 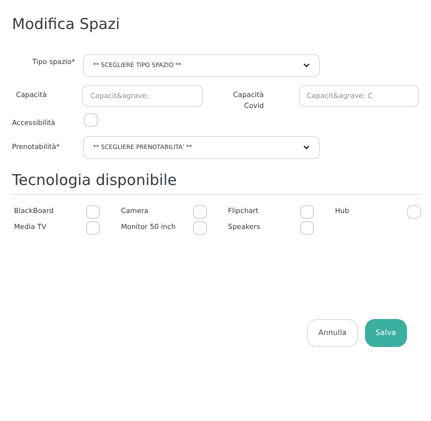 I want to click on dialog-title: Modifica Spazi, so click(x=66, y=24).